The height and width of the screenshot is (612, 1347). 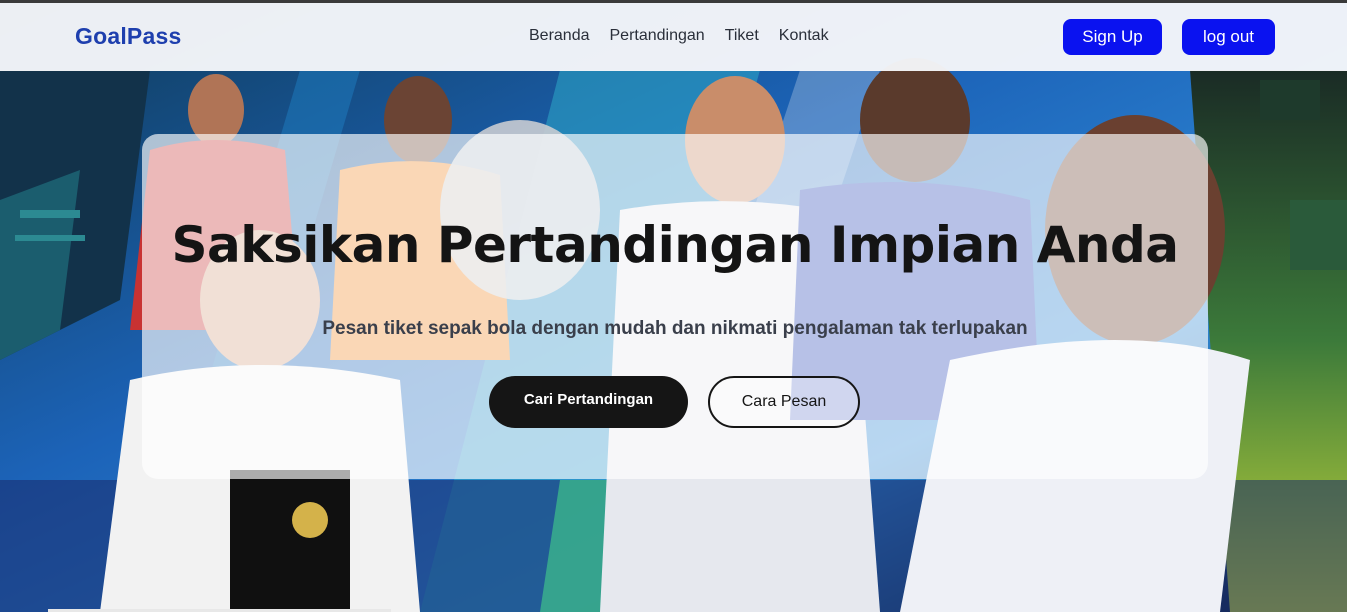 I want to click on nav-link-pertandingan: Pertandingan, so click(x=657, y=36).